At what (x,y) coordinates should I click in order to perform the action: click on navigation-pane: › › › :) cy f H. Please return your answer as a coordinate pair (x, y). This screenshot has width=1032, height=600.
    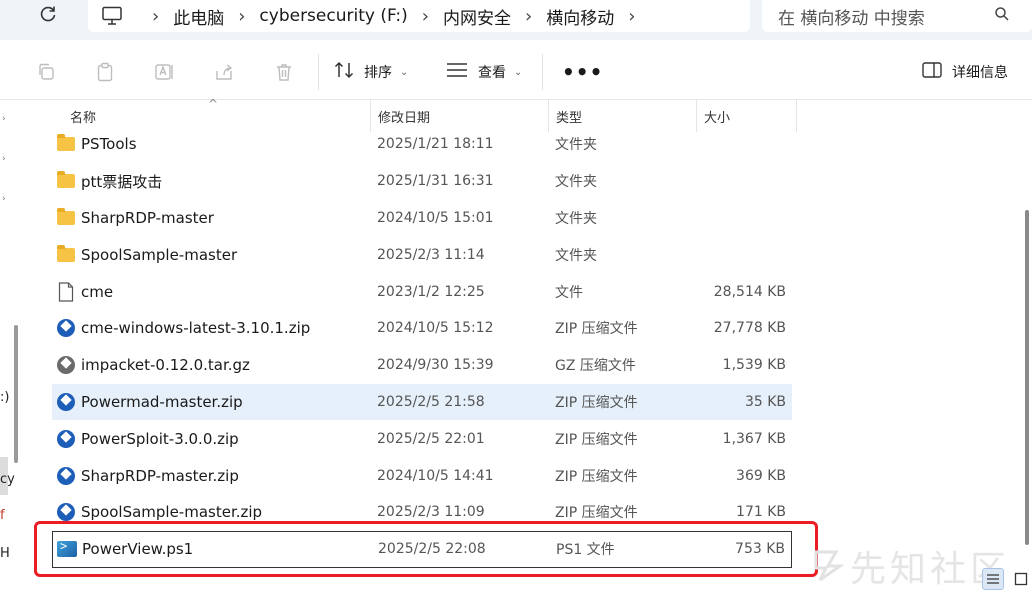
    Looking at the image, I should click on (13, 350).